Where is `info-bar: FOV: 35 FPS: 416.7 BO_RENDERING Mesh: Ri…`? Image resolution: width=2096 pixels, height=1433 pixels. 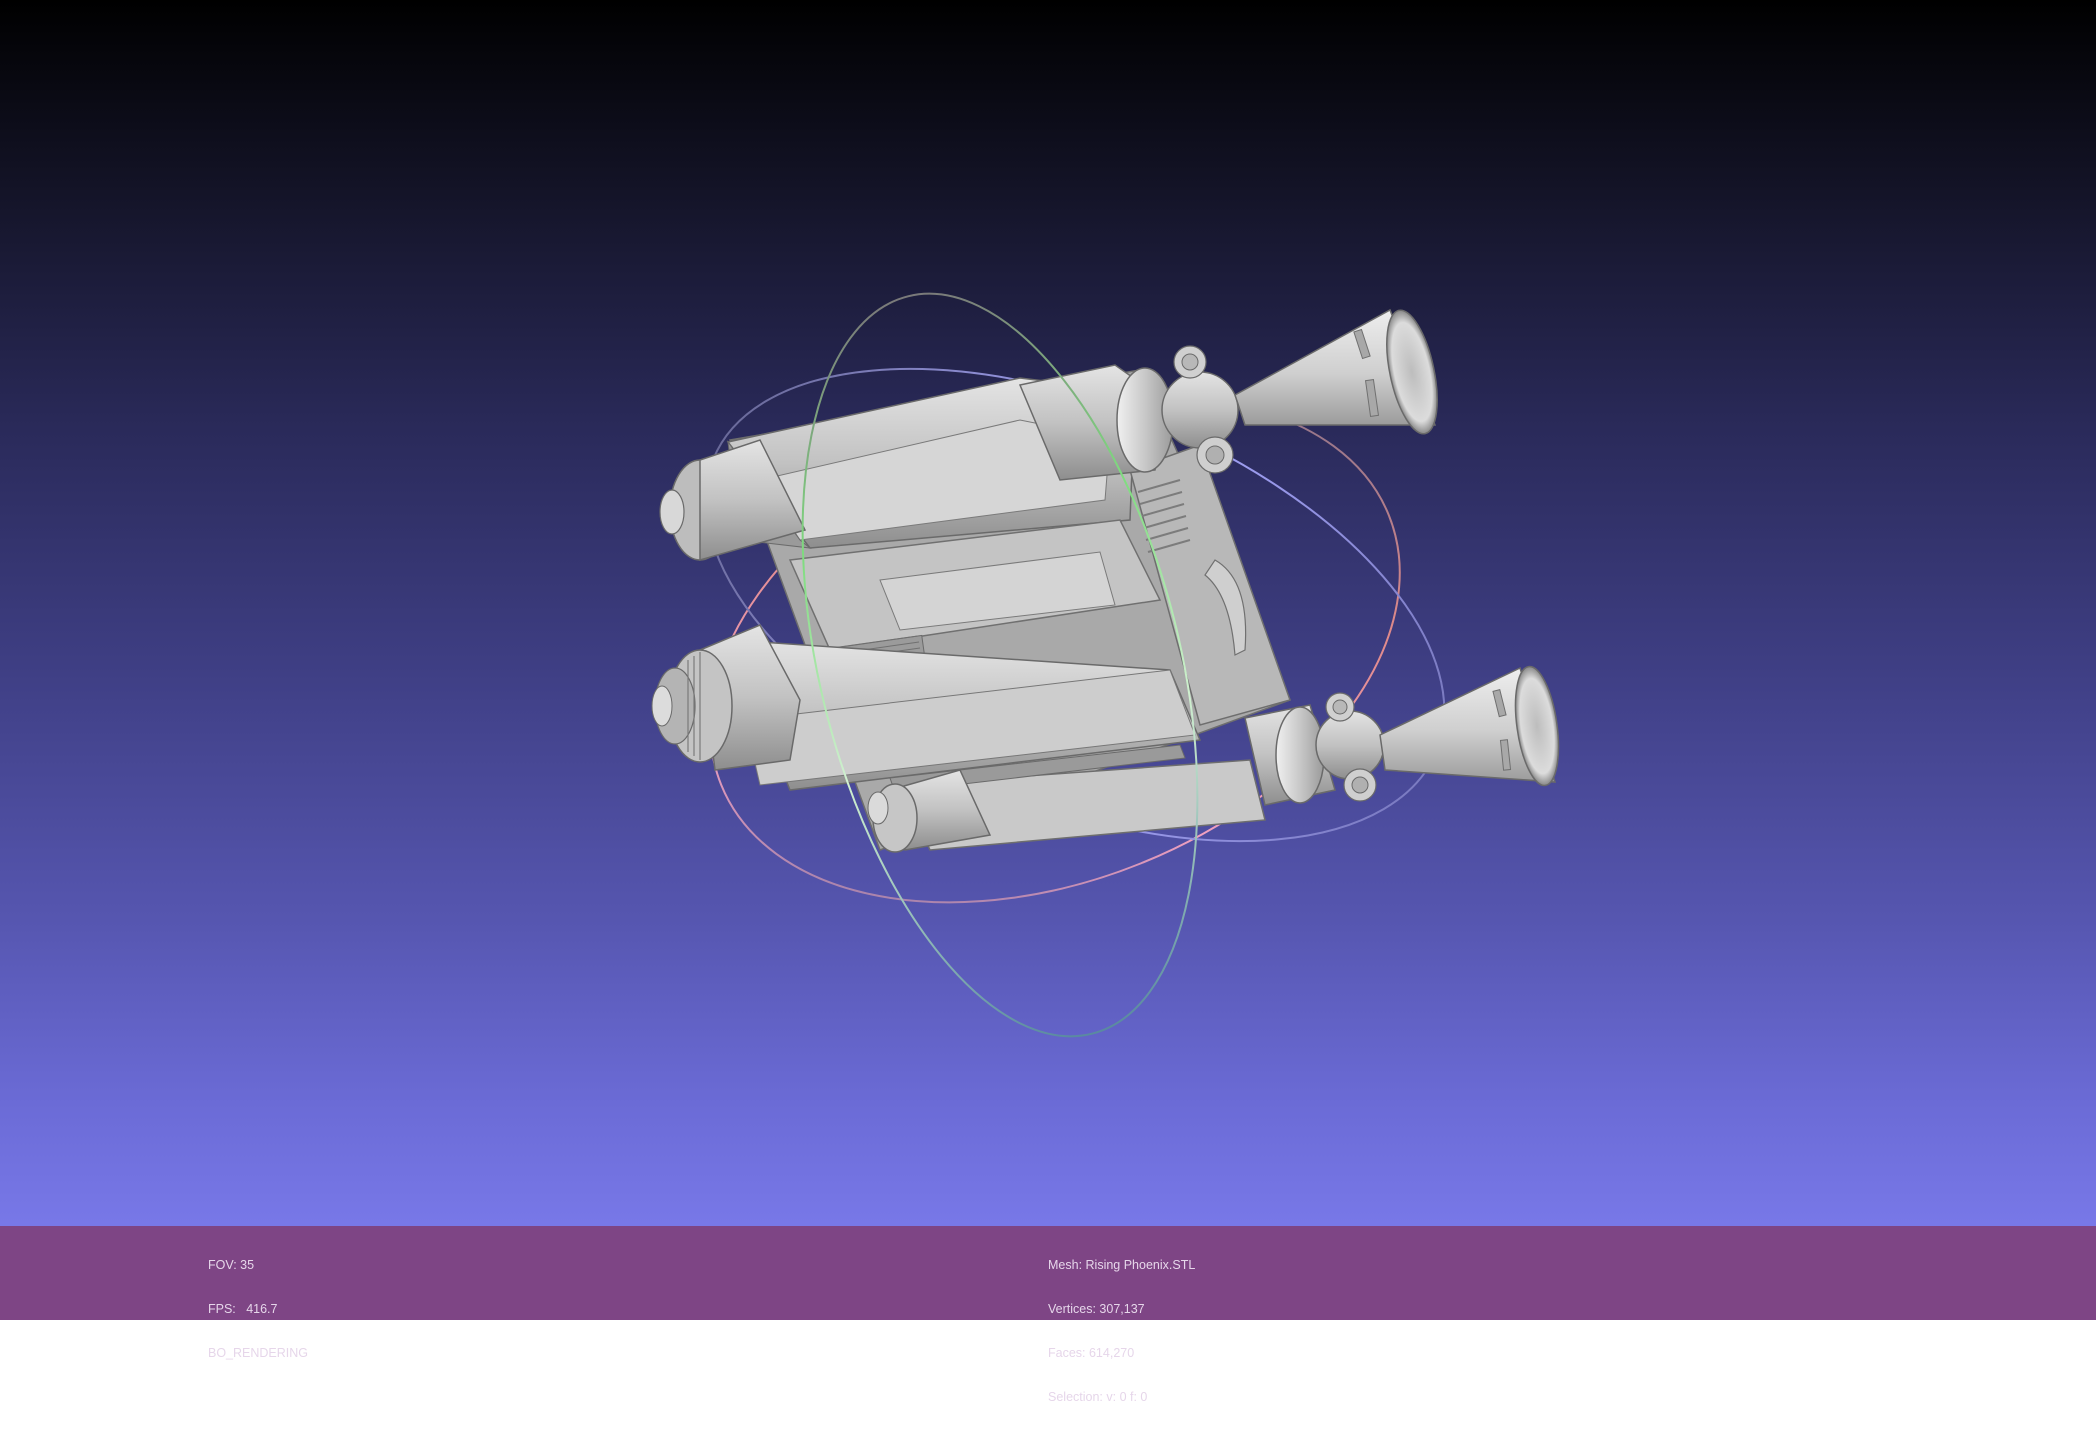
info-bar: FOV: 35 FPS: 416.7 BO_RENDERING Mesh: Ri… is located at coordinates (1048, 1315).